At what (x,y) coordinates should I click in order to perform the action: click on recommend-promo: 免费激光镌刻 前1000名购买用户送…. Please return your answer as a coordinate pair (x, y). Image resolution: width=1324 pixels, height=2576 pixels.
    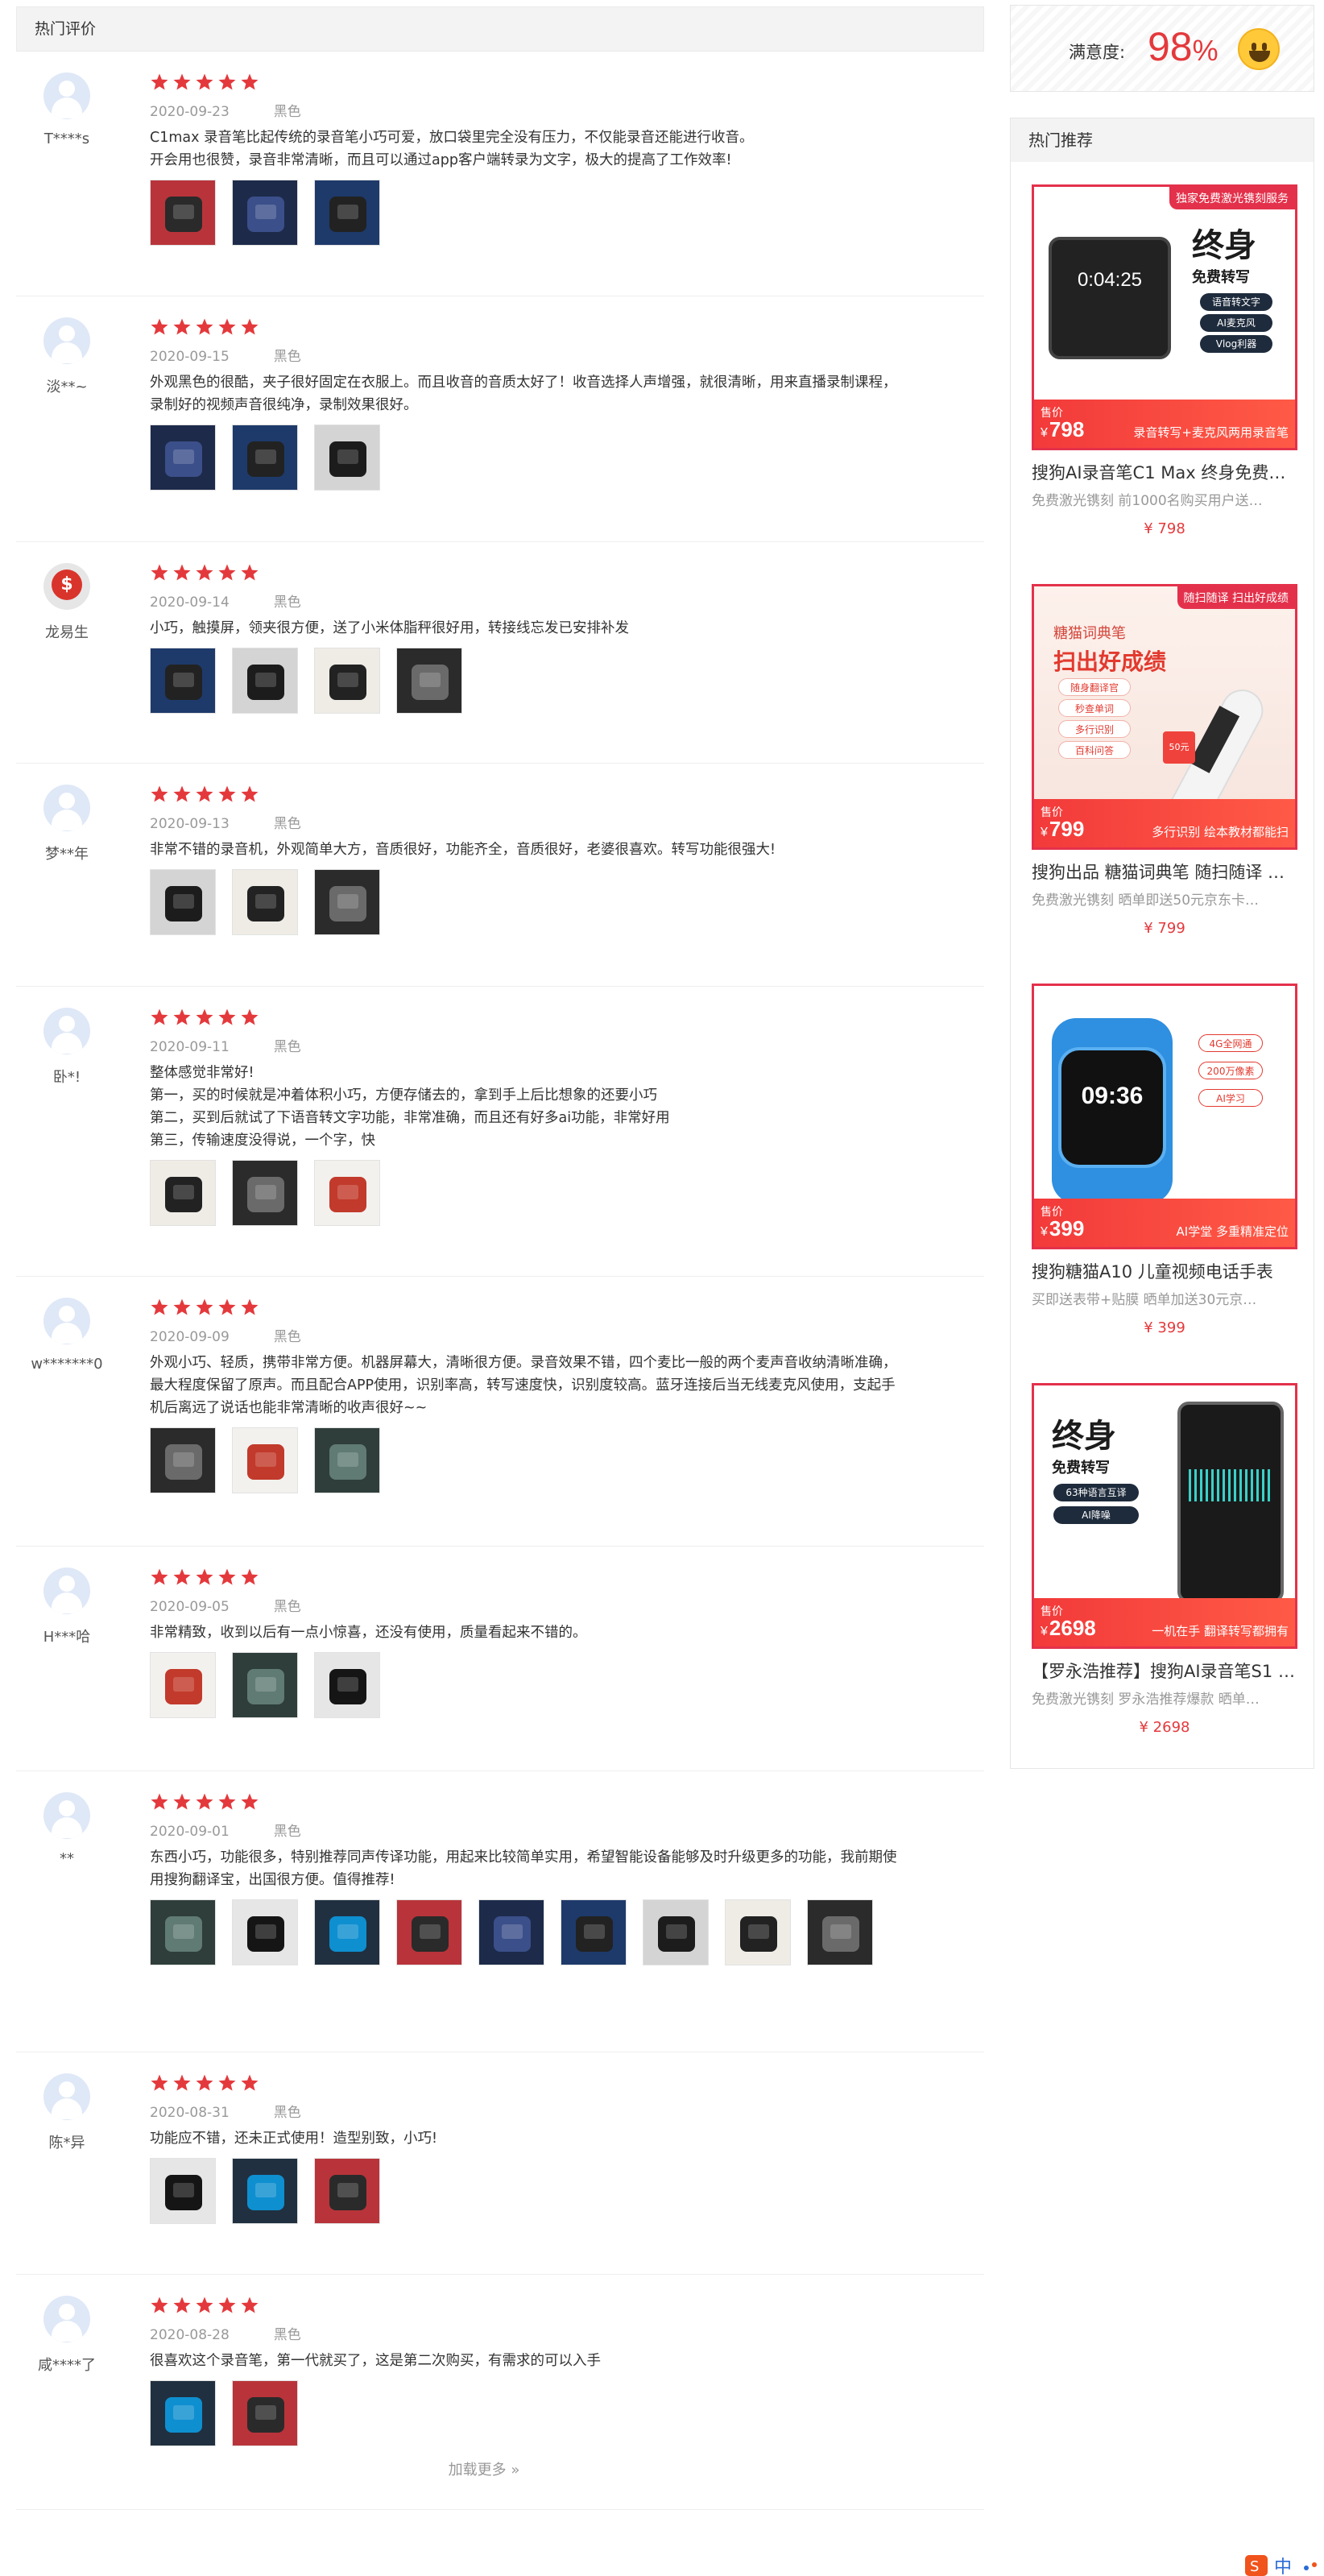
    Looking at the image, I should click on (1147, 501).